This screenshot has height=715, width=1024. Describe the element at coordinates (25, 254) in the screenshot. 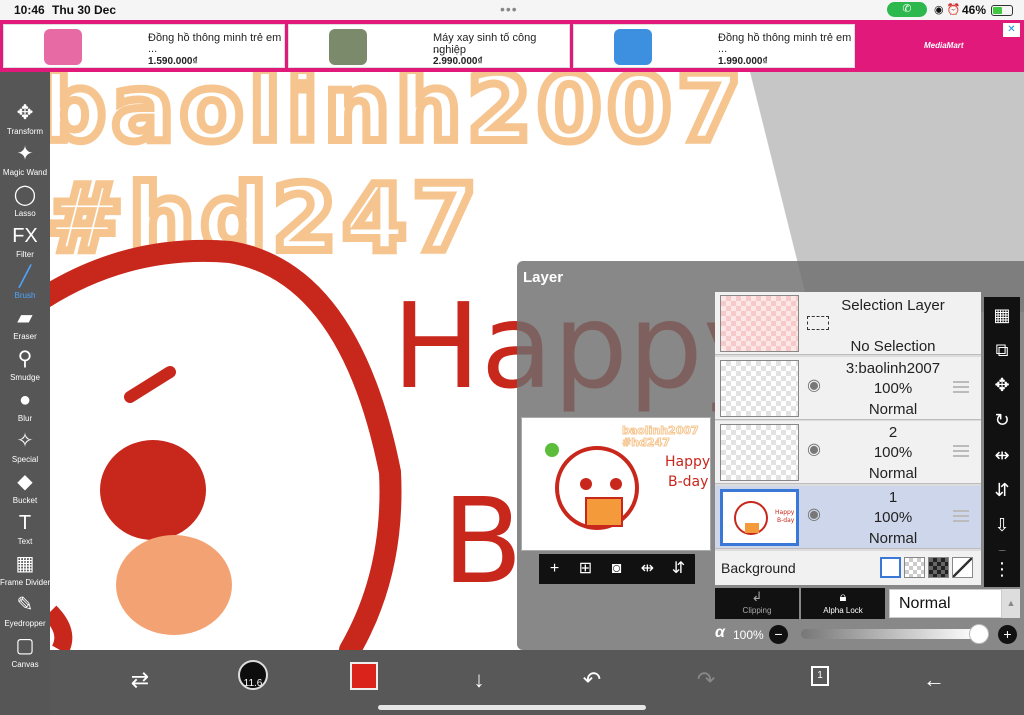

I see `tool-label: Filter` at that location.